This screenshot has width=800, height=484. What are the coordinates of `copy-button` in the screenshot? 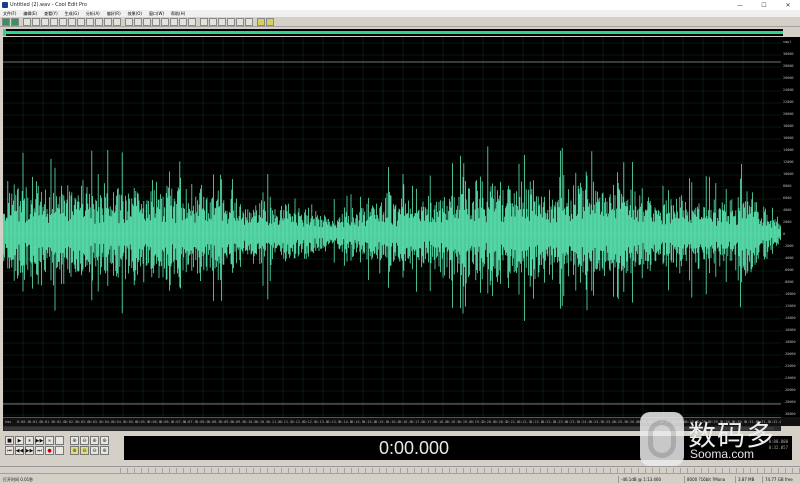 It's located at (81, 21).